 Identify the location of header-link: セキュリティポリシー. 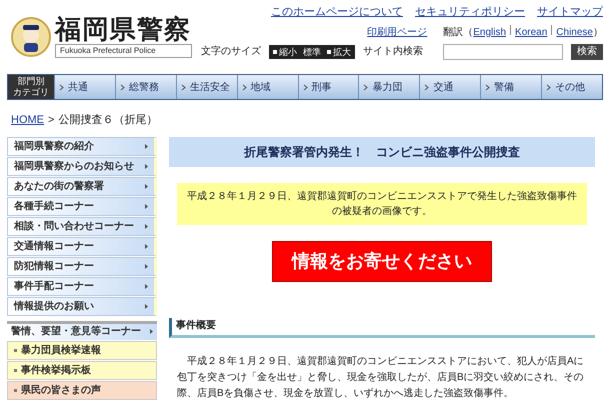
(470, 12).